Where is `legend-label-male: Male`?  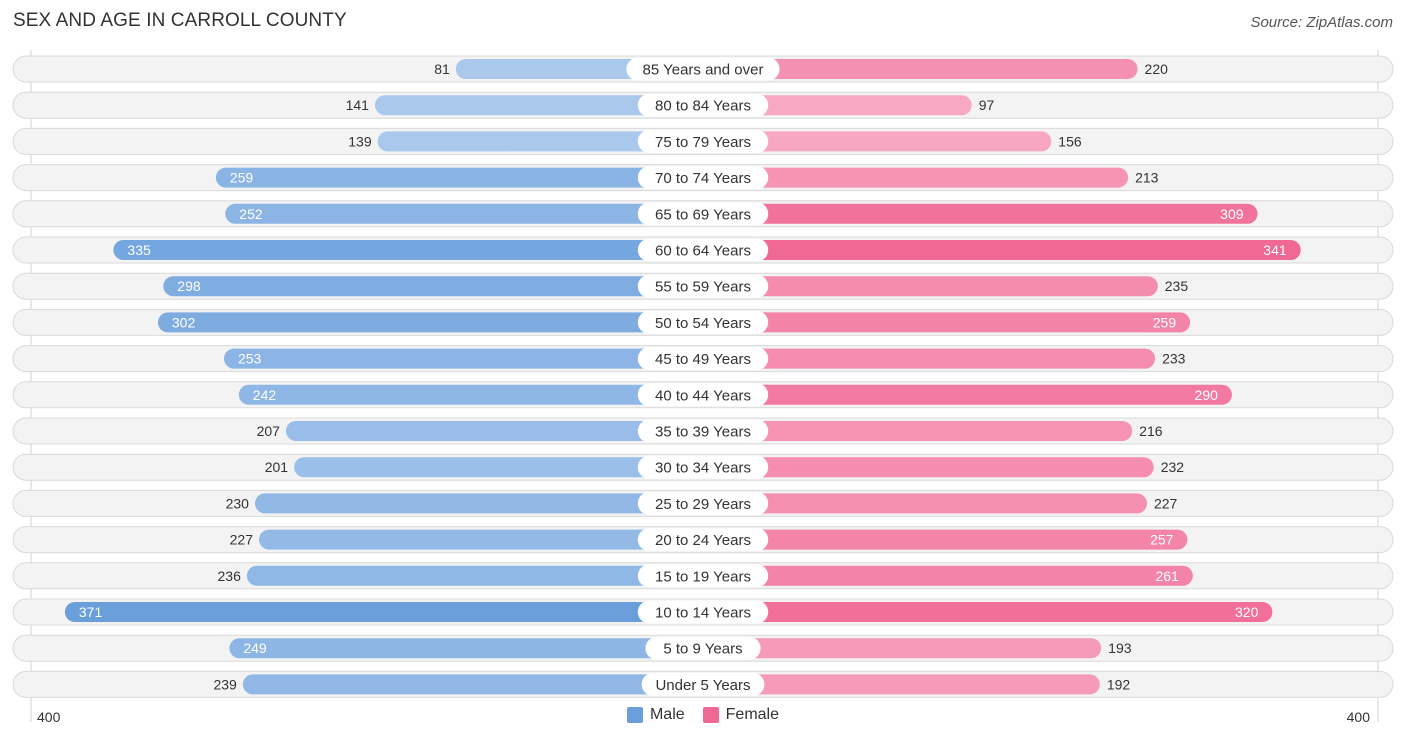
legend-label-male: Male is located at coordinates (667, 714).